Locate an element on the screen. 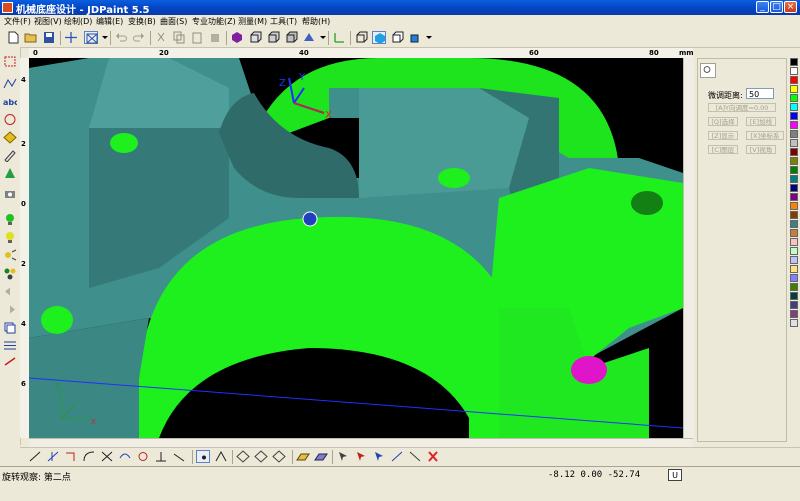 The width and height of the screenshot is (800, 501). copy-icon is located at coordinates (179, 37).